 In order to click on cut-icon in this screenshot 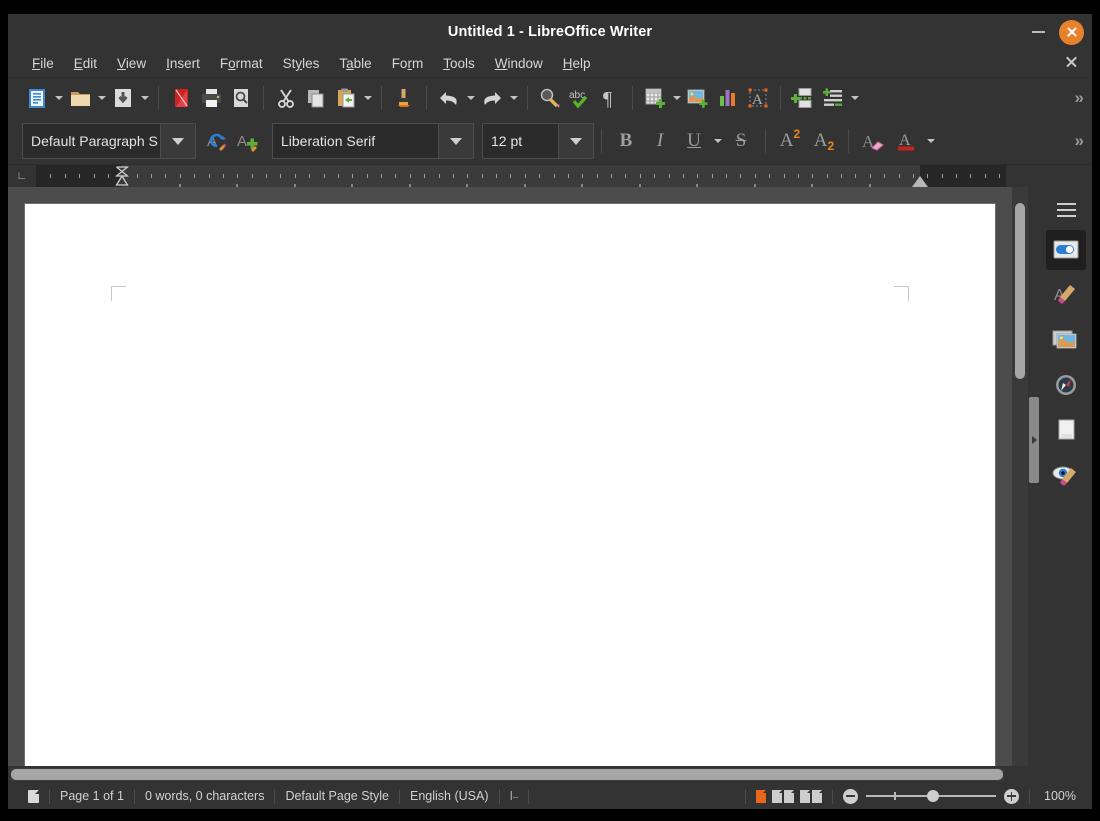, I will do `click(286, 98)`.